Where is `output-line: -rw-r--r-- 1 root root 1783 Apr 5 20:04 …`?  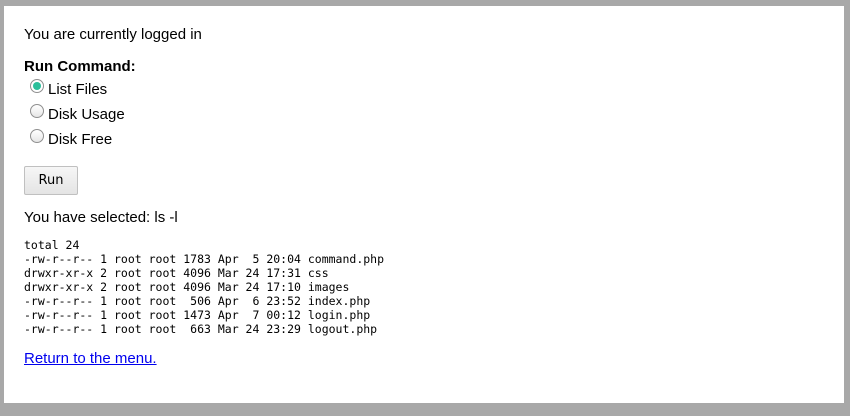 output-line: -rw-r--r-- 1 root root 1783 Apr 5 20:04 … is located at coordinates (204, 259).